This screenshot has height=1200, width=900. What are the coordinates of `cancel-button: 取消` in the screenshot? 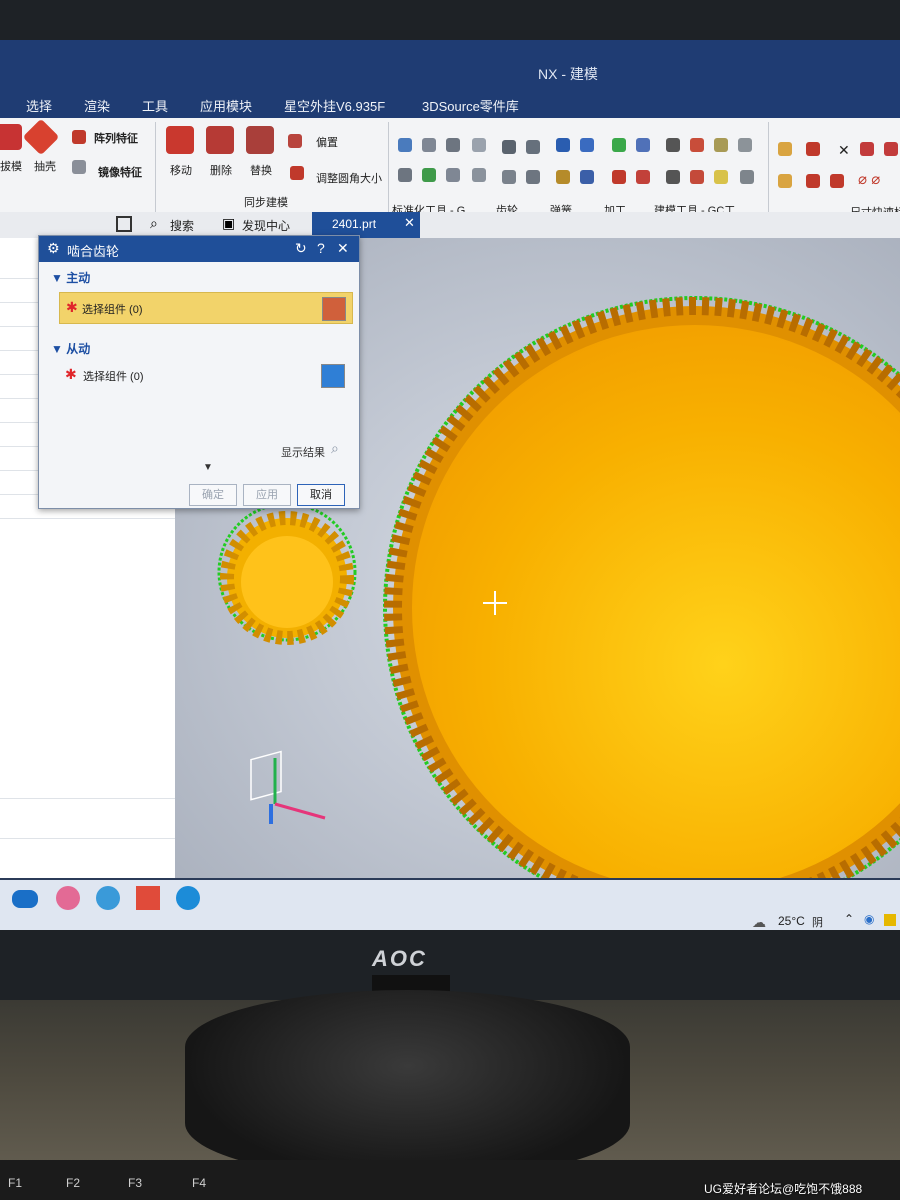 It's located at (321, 495).